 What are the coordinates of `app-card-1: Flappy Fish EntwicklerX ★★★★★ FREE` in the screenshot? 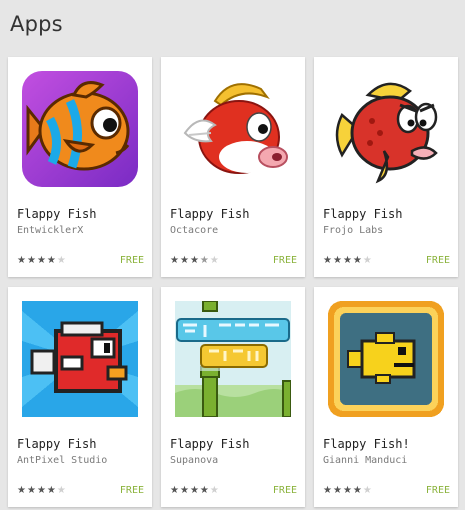 It's located at (80, 167).